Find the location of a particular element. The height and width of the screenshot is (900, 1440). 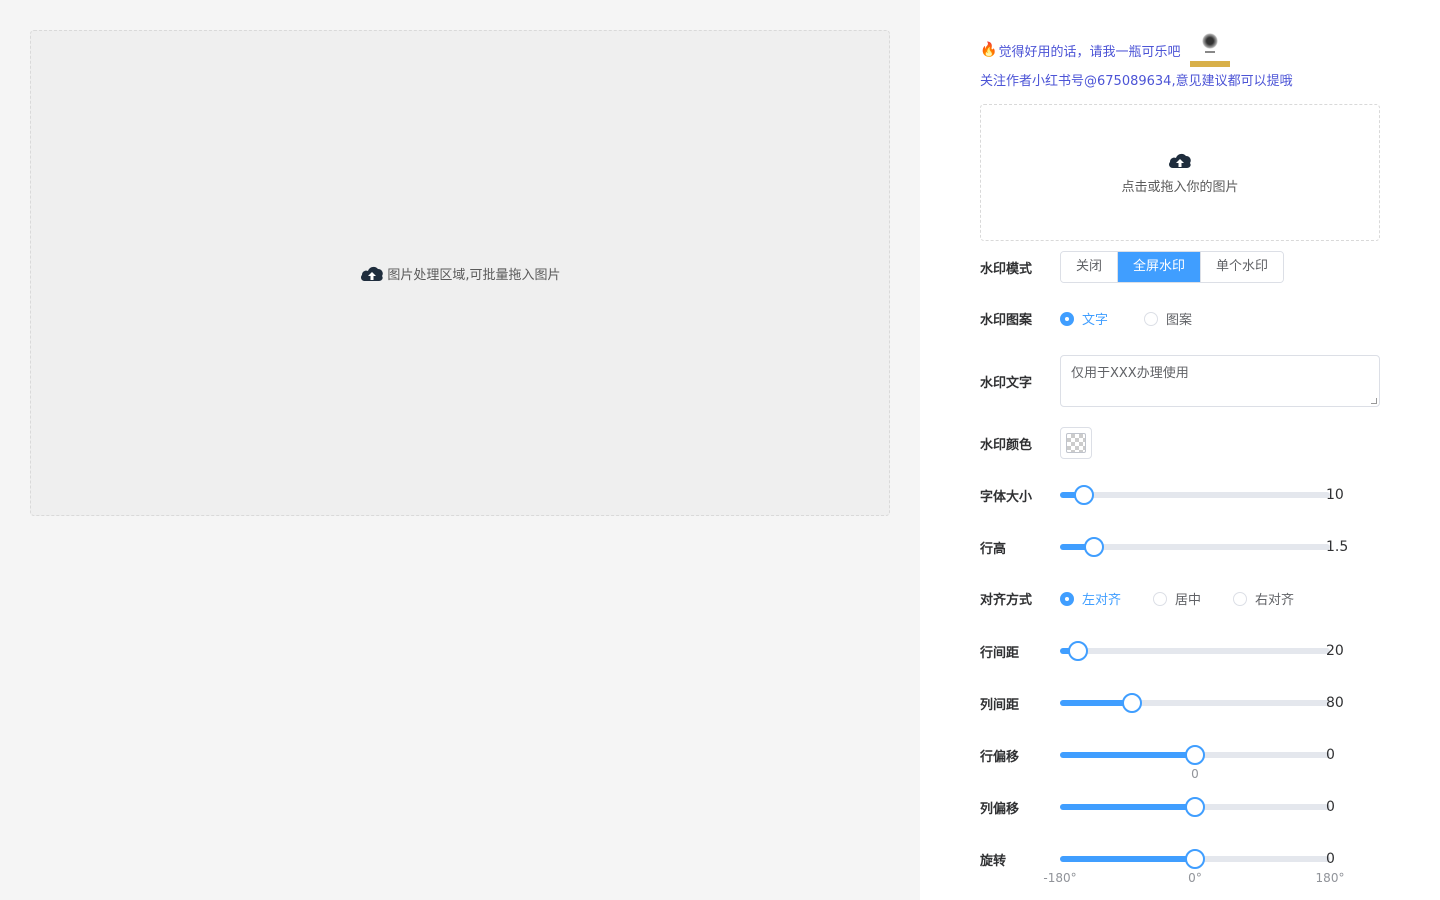

font-size-label: 字体大小 is located at coordinates (1006, 497).